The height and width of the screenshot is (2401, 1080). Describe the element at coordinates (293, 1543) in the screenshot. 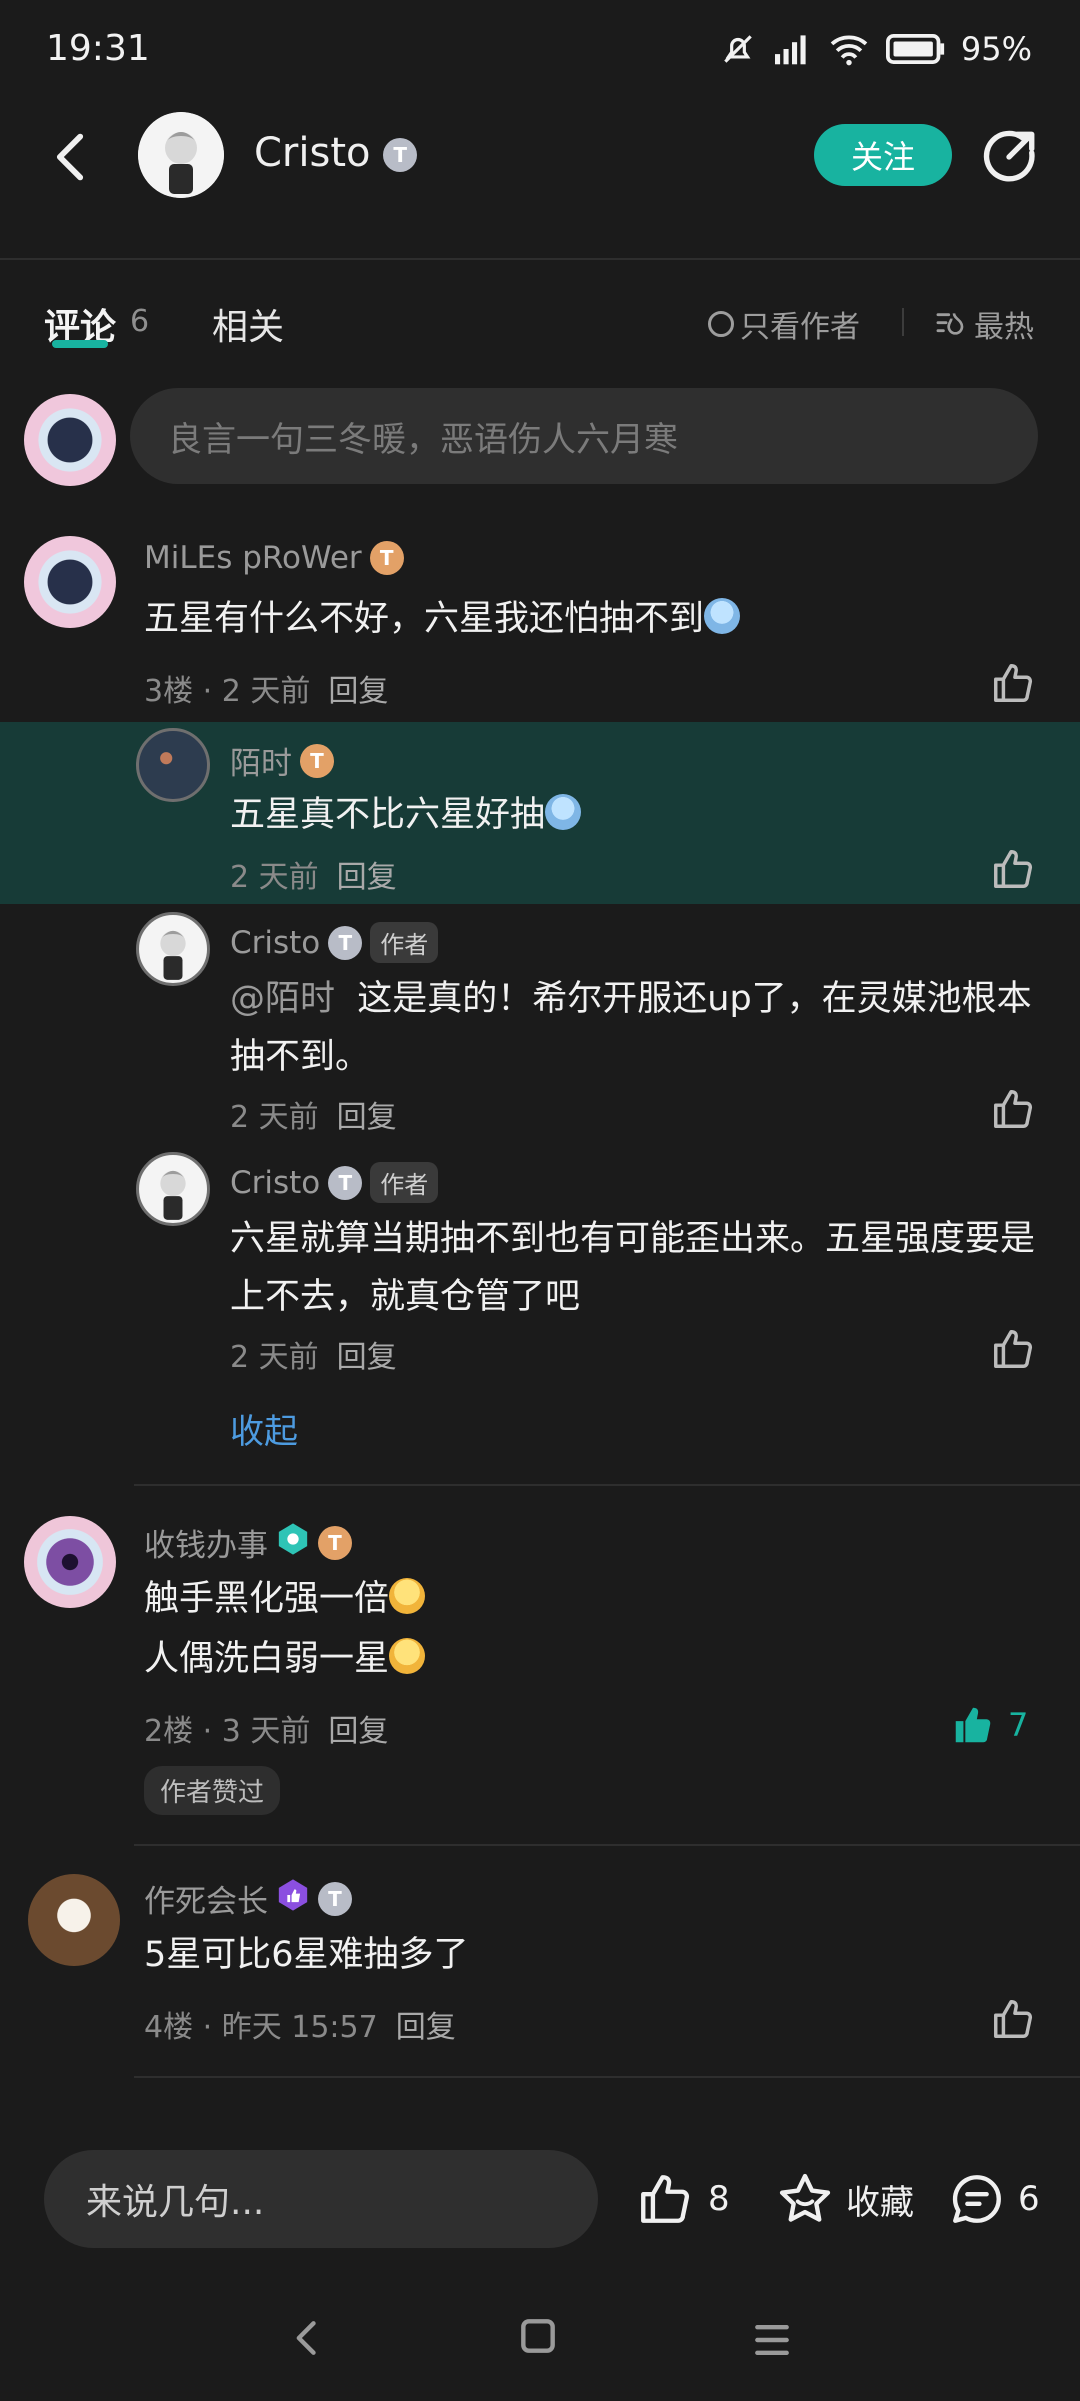

I see `diamond-badge-icon` at that location.